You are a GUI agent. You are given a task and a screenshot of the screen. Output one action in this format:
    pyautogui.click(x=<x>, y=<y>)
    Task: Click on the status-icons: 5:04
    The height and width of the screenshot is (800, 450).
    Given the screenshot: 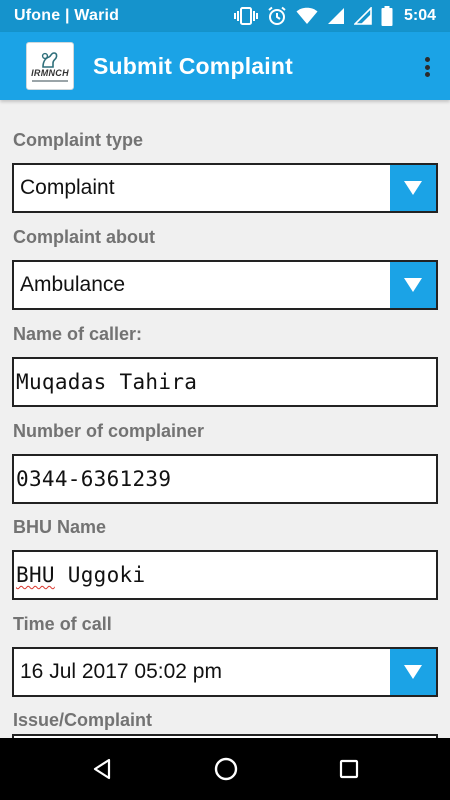 What is the action you would take?
    pyautogui.click(x=334, y=16)
    